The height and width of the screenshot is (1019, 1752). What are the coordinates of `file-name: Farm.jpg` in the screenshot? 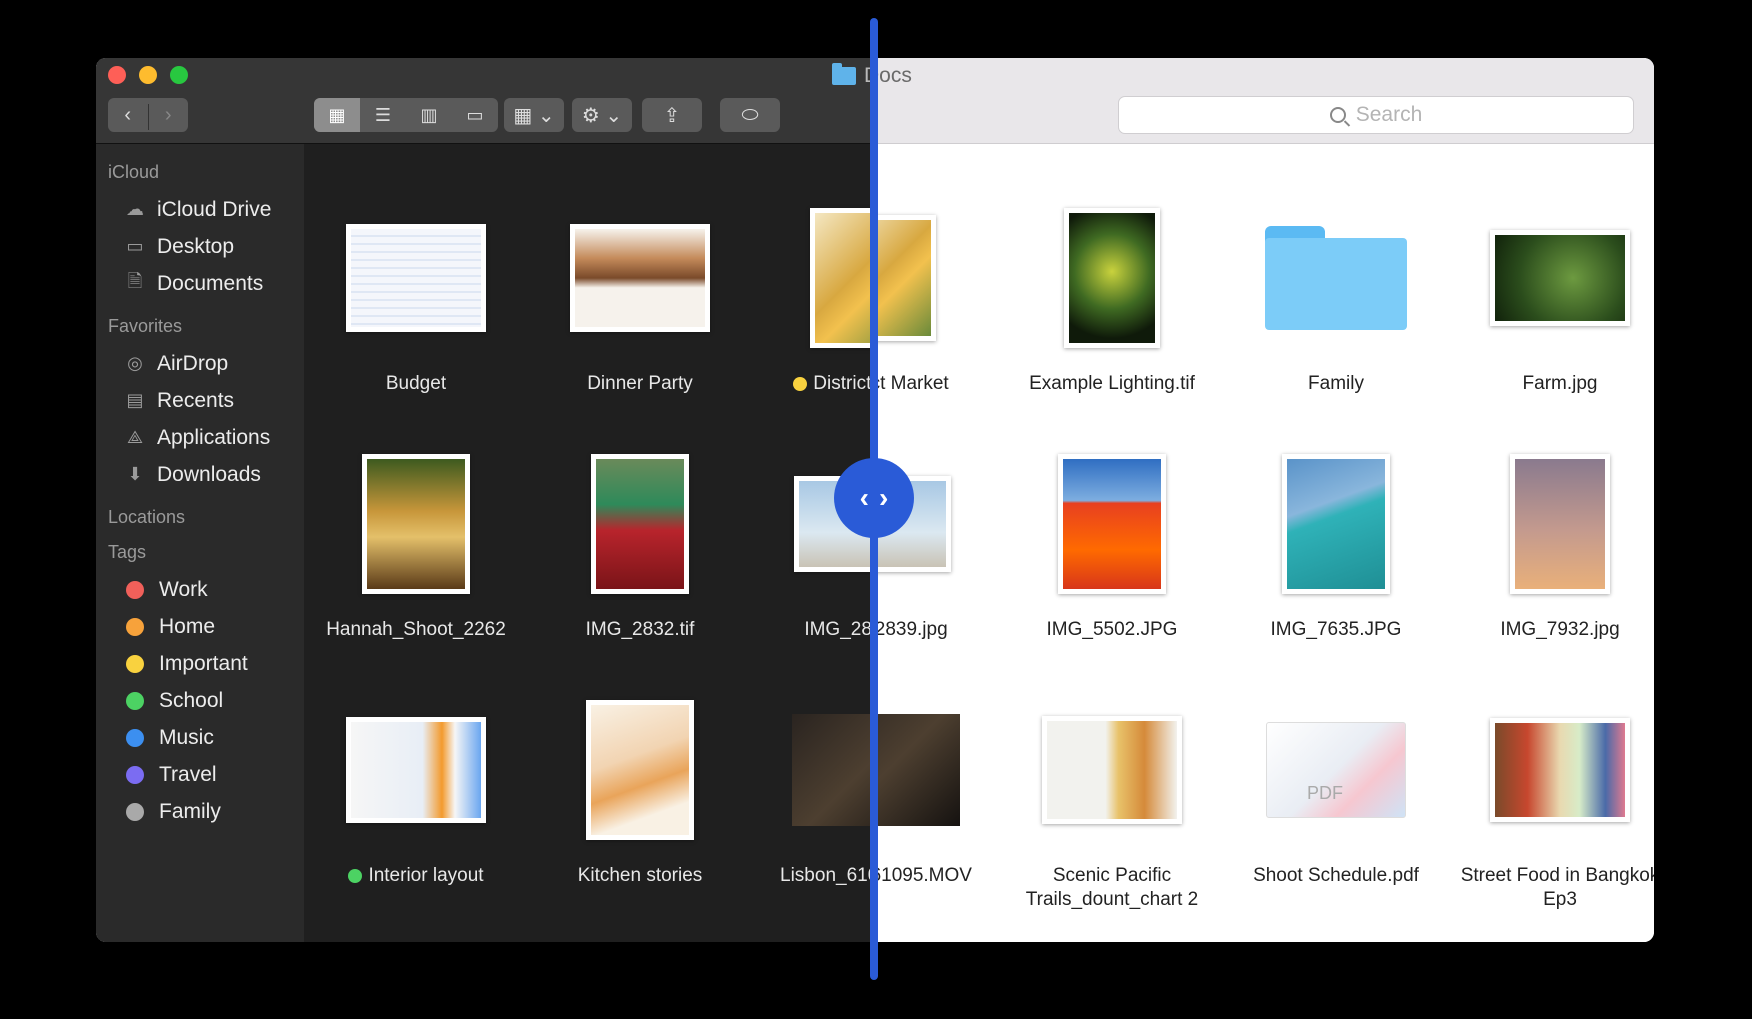 It's located at (1560, 383).